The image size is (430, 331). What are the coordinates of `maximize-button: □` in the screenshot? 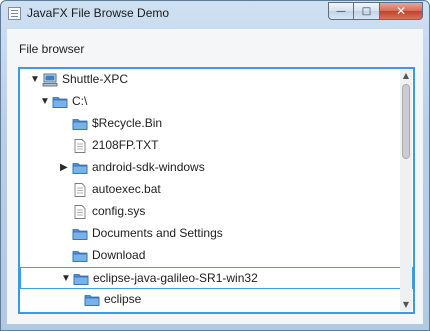 It's located at (367, 11).